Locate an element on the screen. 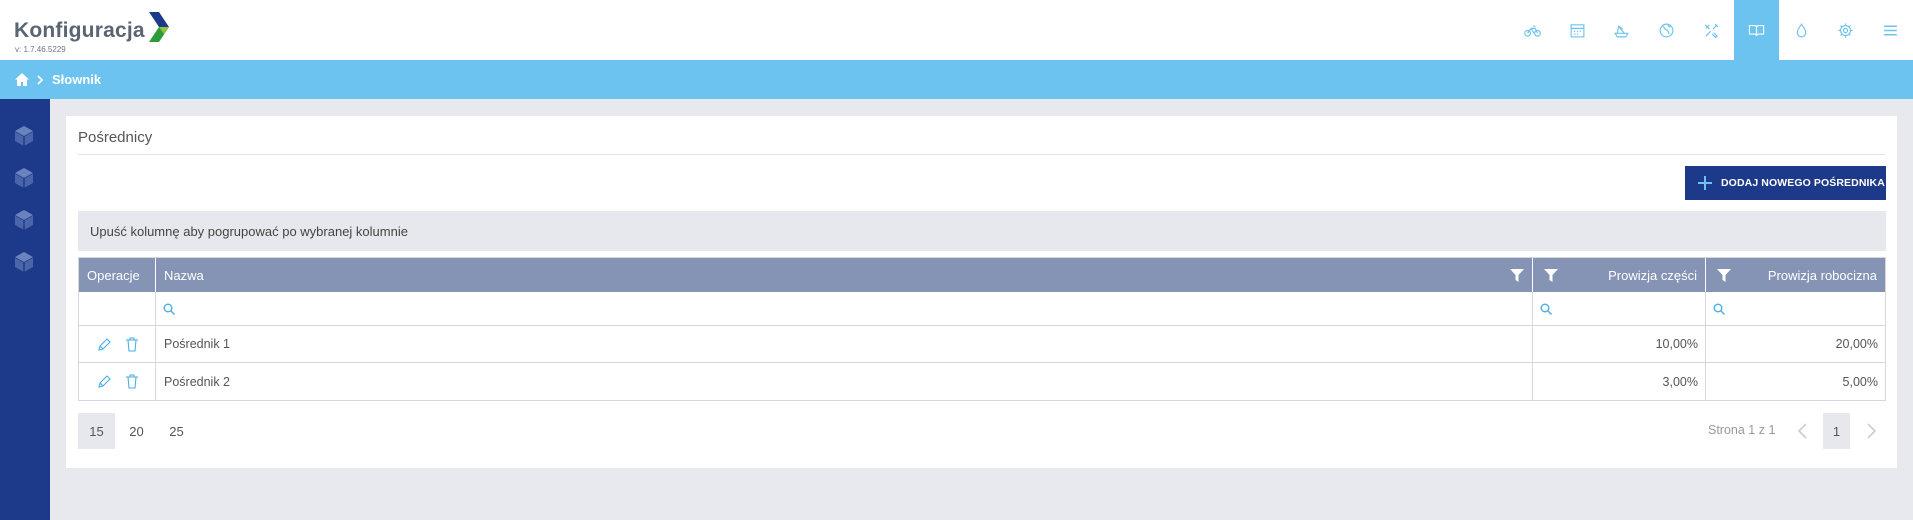 The height and width of the screenshot is (520, 1913). boat-icon is located at coordinates (1621, 30).